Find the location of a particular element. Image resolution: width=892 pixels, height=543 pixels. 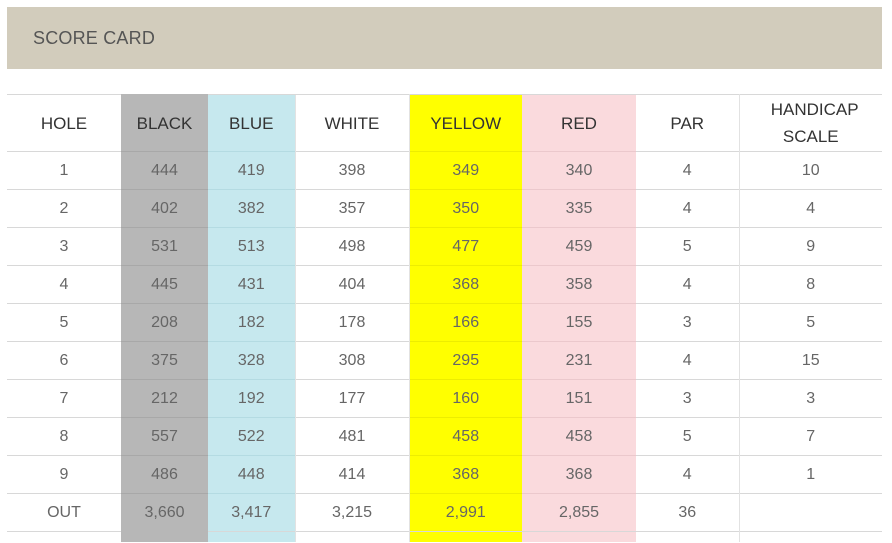

cell-red: 459 is located at coordinates (579, 246).